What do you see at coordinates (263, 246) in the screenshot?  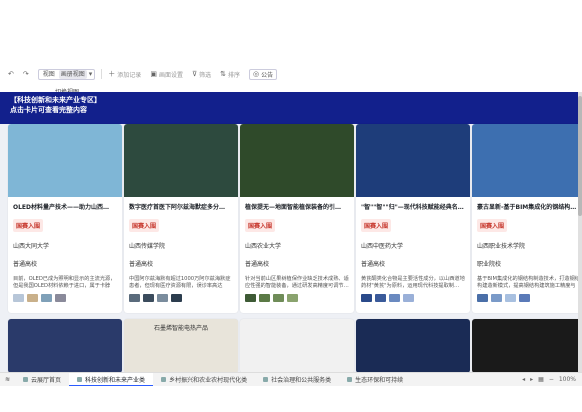 I see `card-school: 山西农业大学` at bounding box center [263, 246].